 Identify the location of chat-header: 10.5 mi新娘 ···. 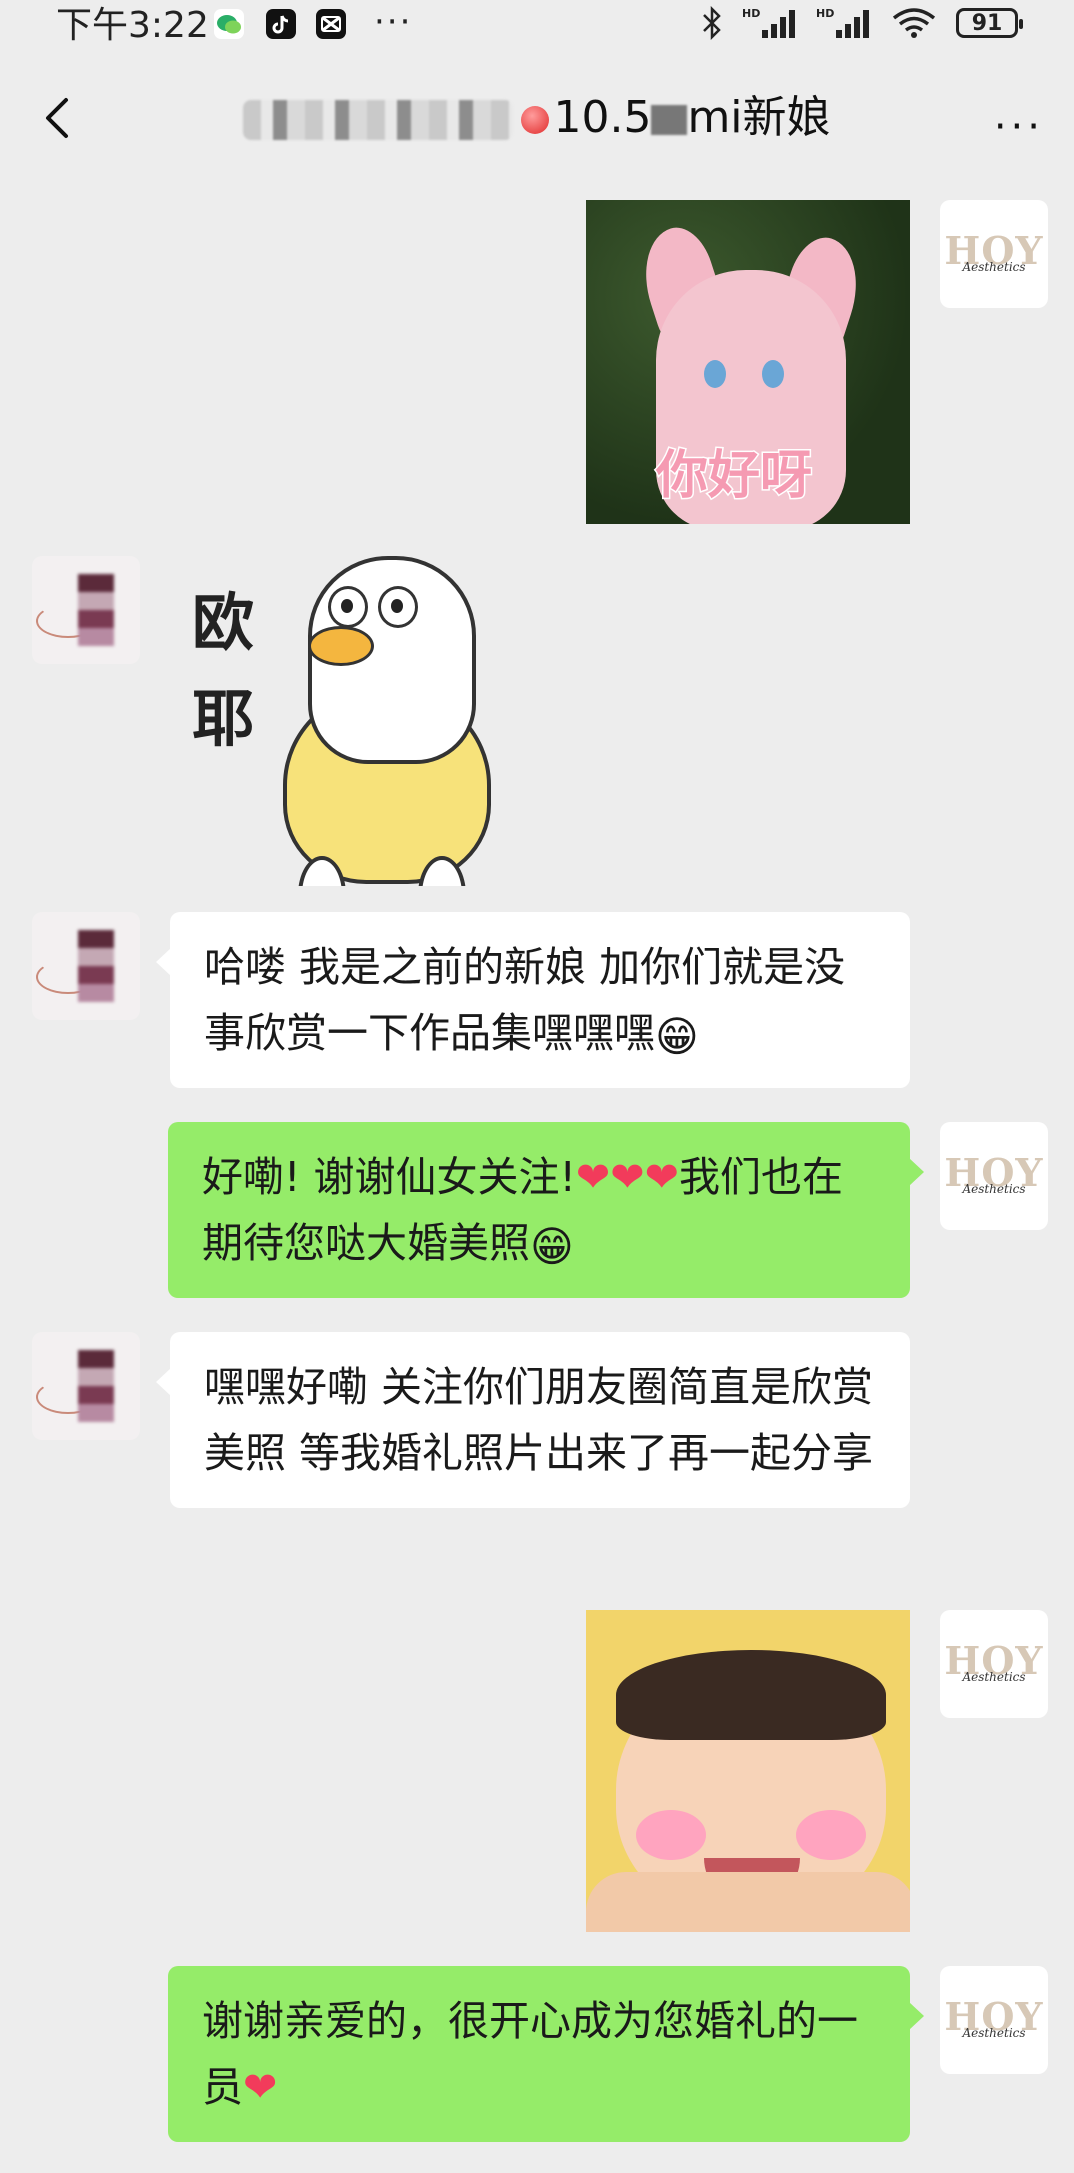
(537, 120).